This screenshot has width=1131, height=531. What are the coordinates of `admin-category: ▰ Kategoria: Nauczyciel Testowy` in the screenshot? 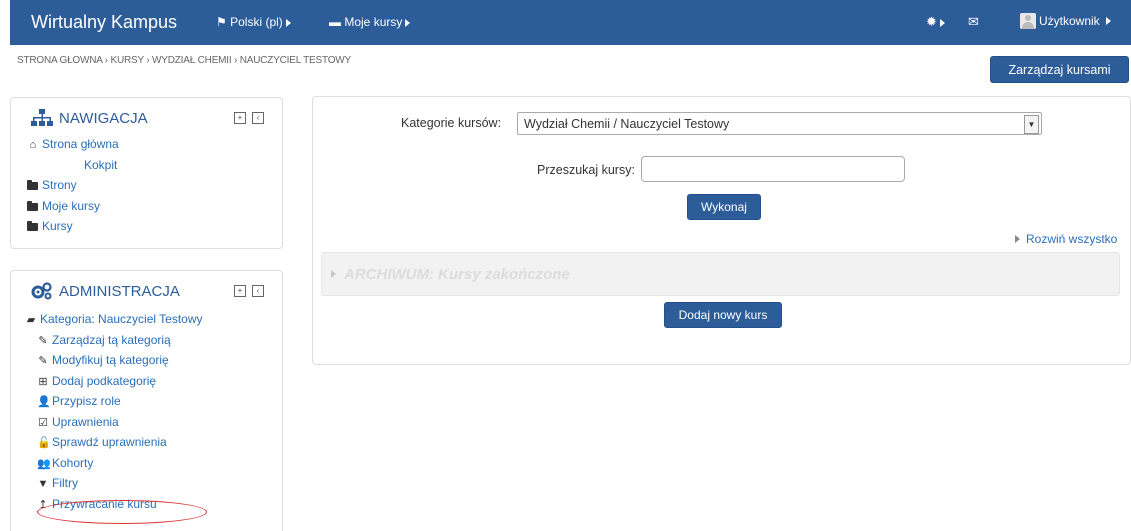 It's located at (114, 319).